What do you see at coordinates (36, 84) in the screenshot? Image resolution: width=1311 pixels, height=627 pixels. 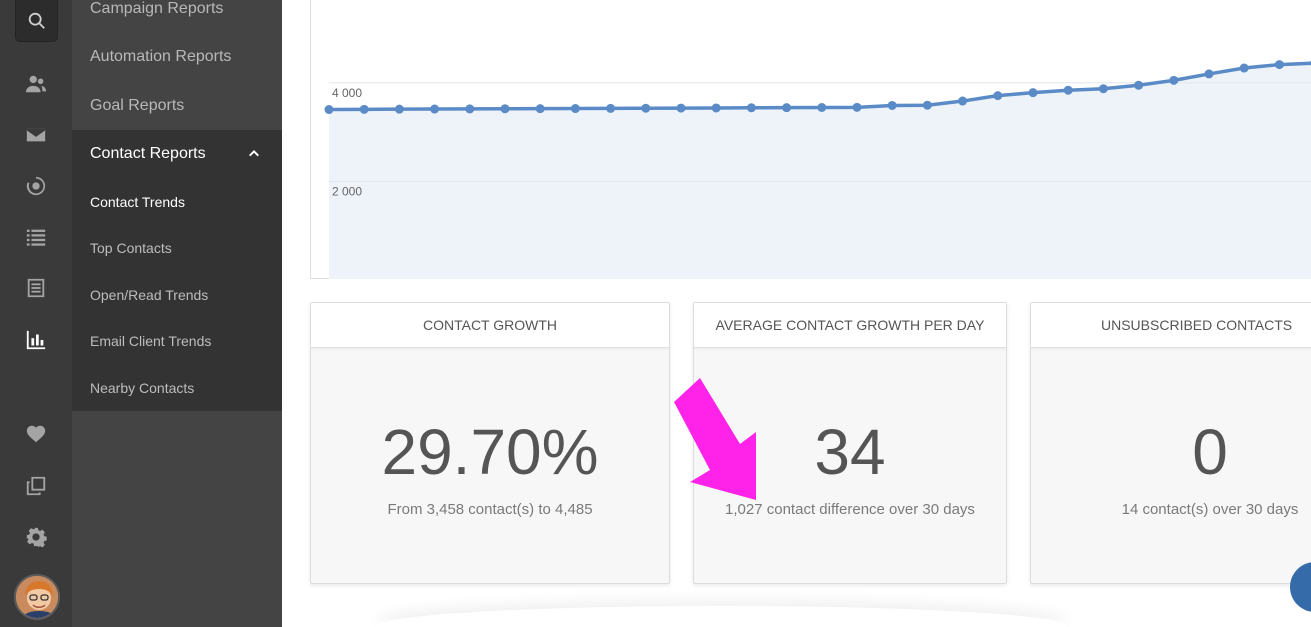 I see `contacts-icon` at bounding box center [36, 84].